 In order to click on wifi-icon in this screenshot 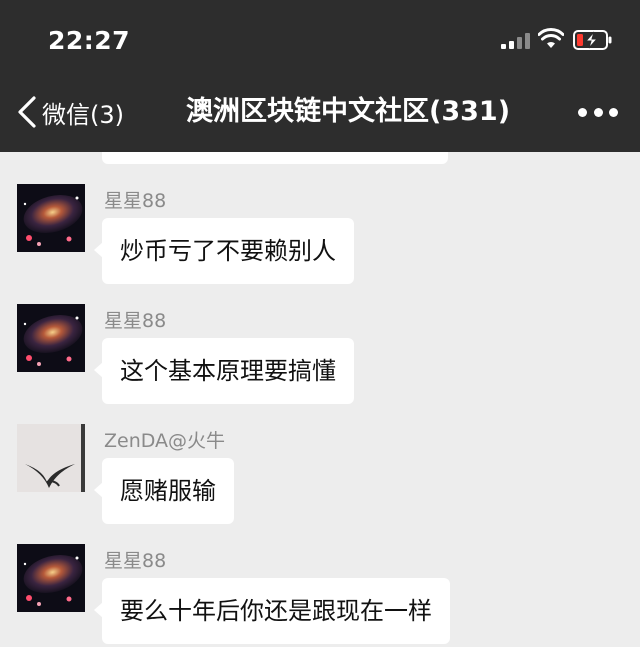, I will do `click(551, 38)`.